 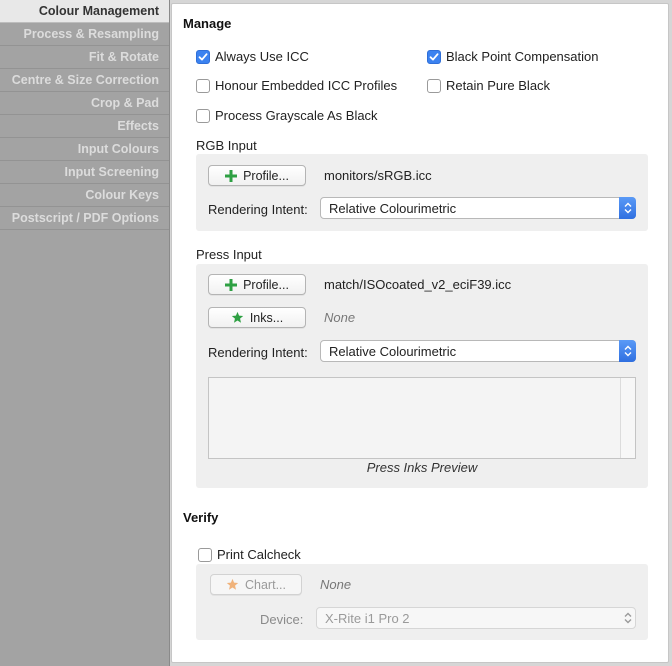 I want to click on rgb-input-heading: RGB Input, so click(x=226, y=145).